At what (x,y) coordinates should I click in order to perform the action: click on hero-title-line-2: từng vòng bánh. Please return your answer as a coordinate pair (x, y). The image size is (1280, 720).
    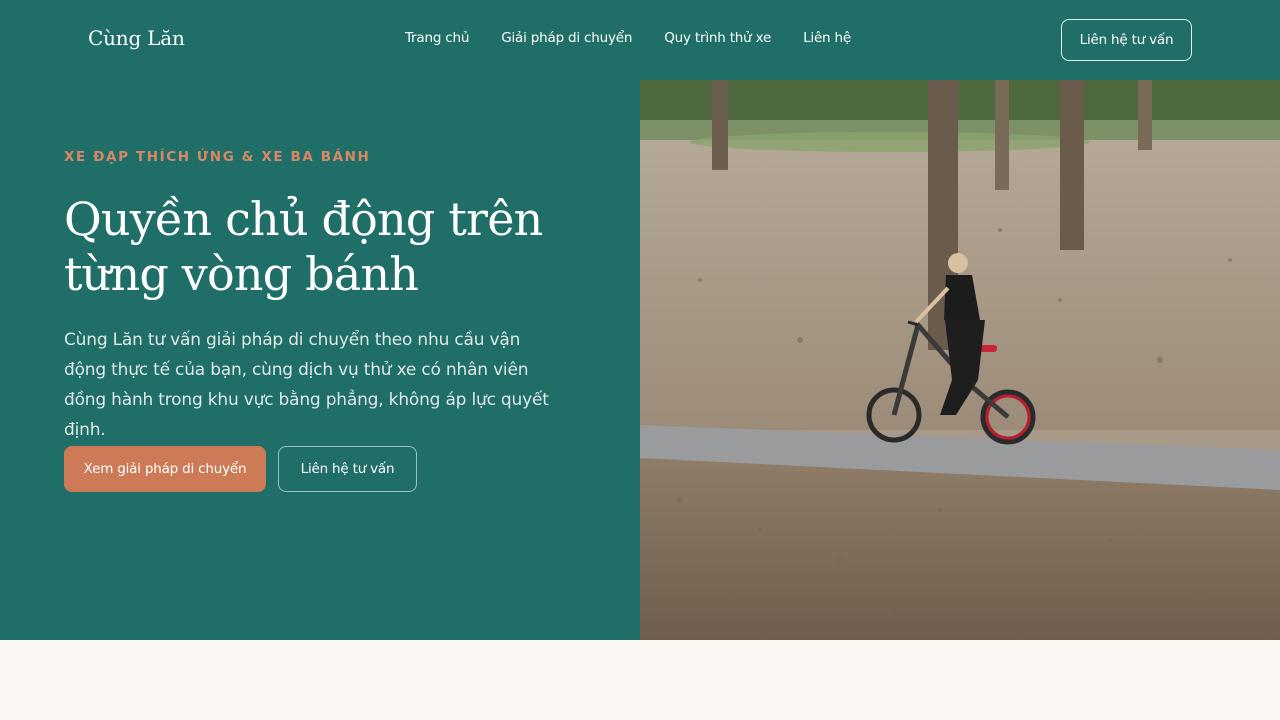
    Looking at the image, I should click on (241, 274).